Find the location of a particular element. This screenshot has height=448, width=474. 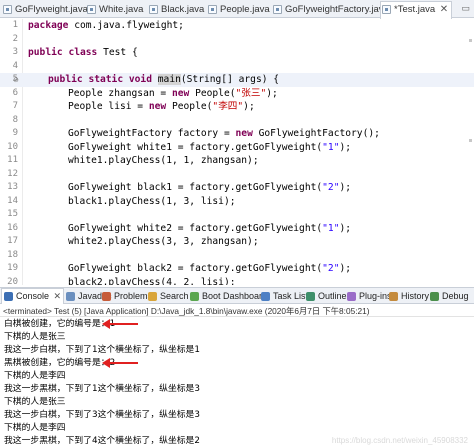

line-number: 11 is located at coordinates (12, 160).